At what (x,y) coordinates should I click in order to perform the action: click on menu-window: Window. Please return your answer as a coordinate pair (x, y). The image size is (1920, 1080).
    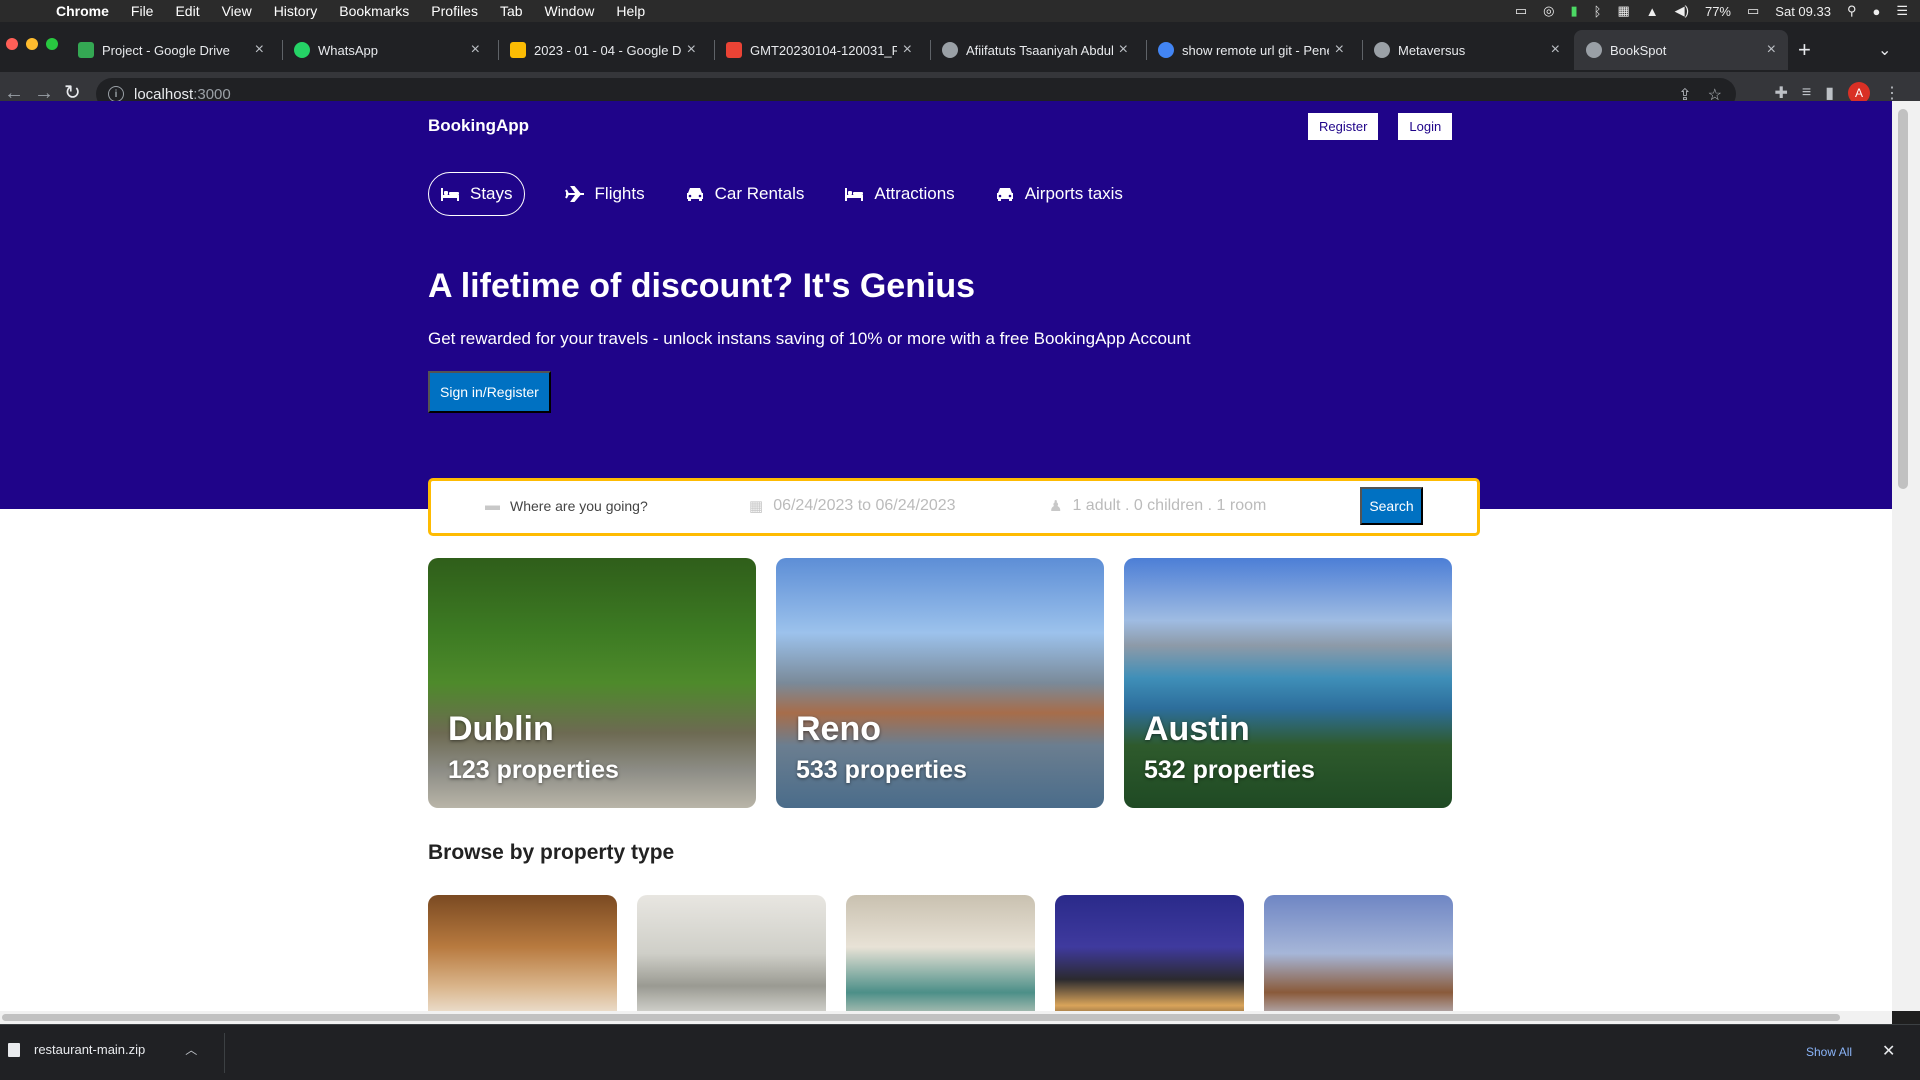
    Looking at the image, I should click on (570, 11).